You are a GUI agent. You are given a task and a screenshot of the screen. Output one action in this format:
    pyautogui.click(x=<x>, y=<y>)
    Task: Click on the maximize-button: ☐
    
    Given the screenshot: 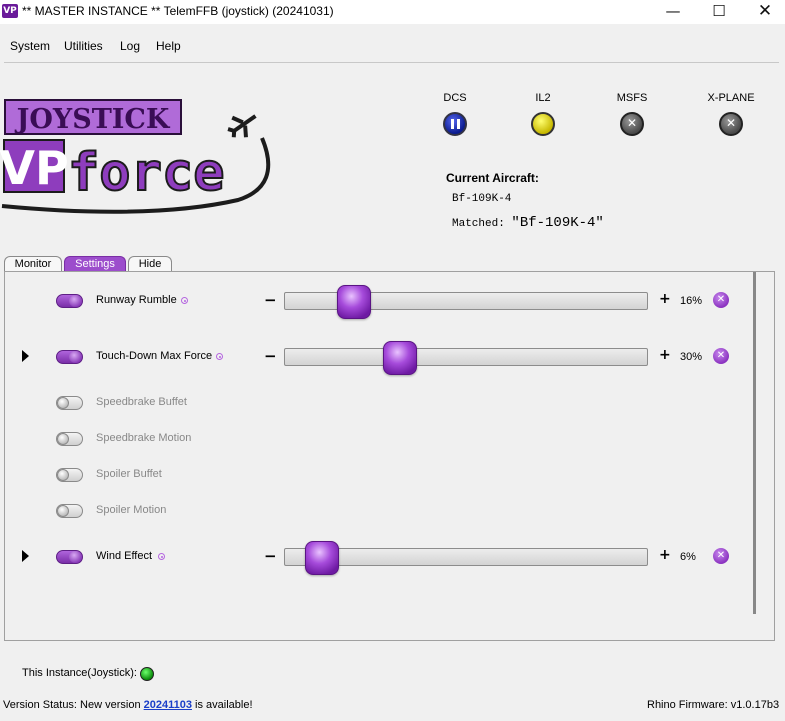 What is the action you would take?
    pyautogui.click(x=719, y=12)
    